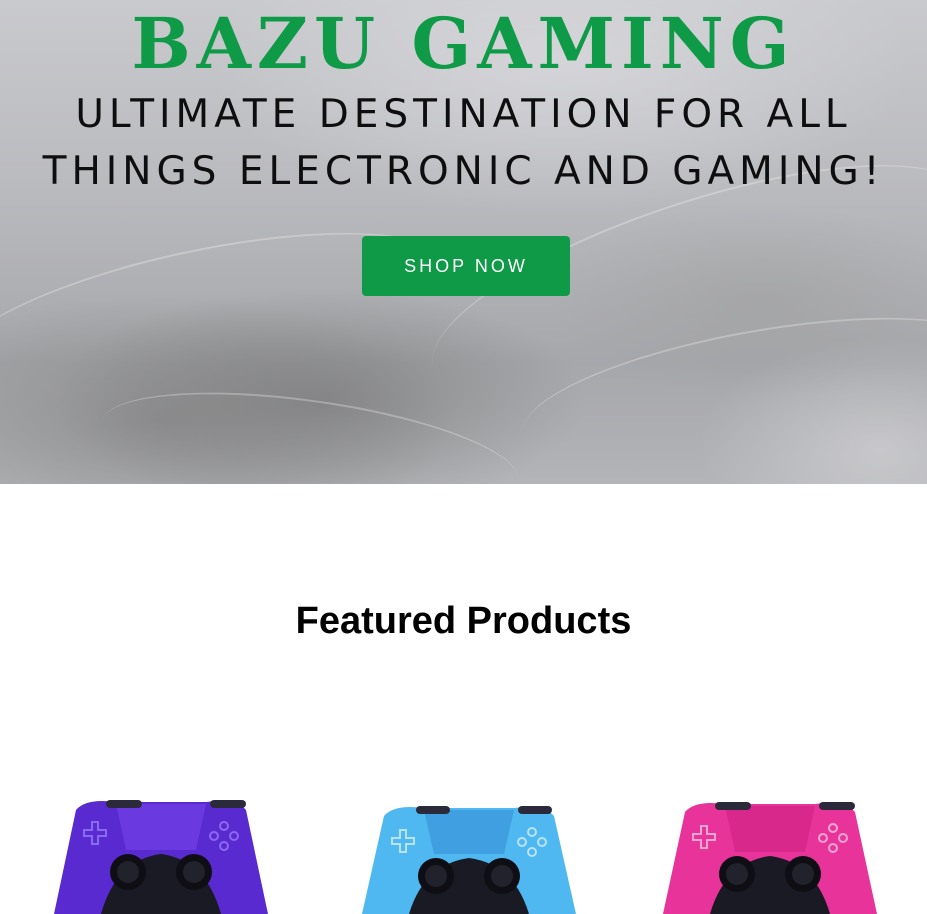  What do you see at coordinates (770, 858) in the screenshot?
I see `pink-controller-image` at bounding box center [770, 858].